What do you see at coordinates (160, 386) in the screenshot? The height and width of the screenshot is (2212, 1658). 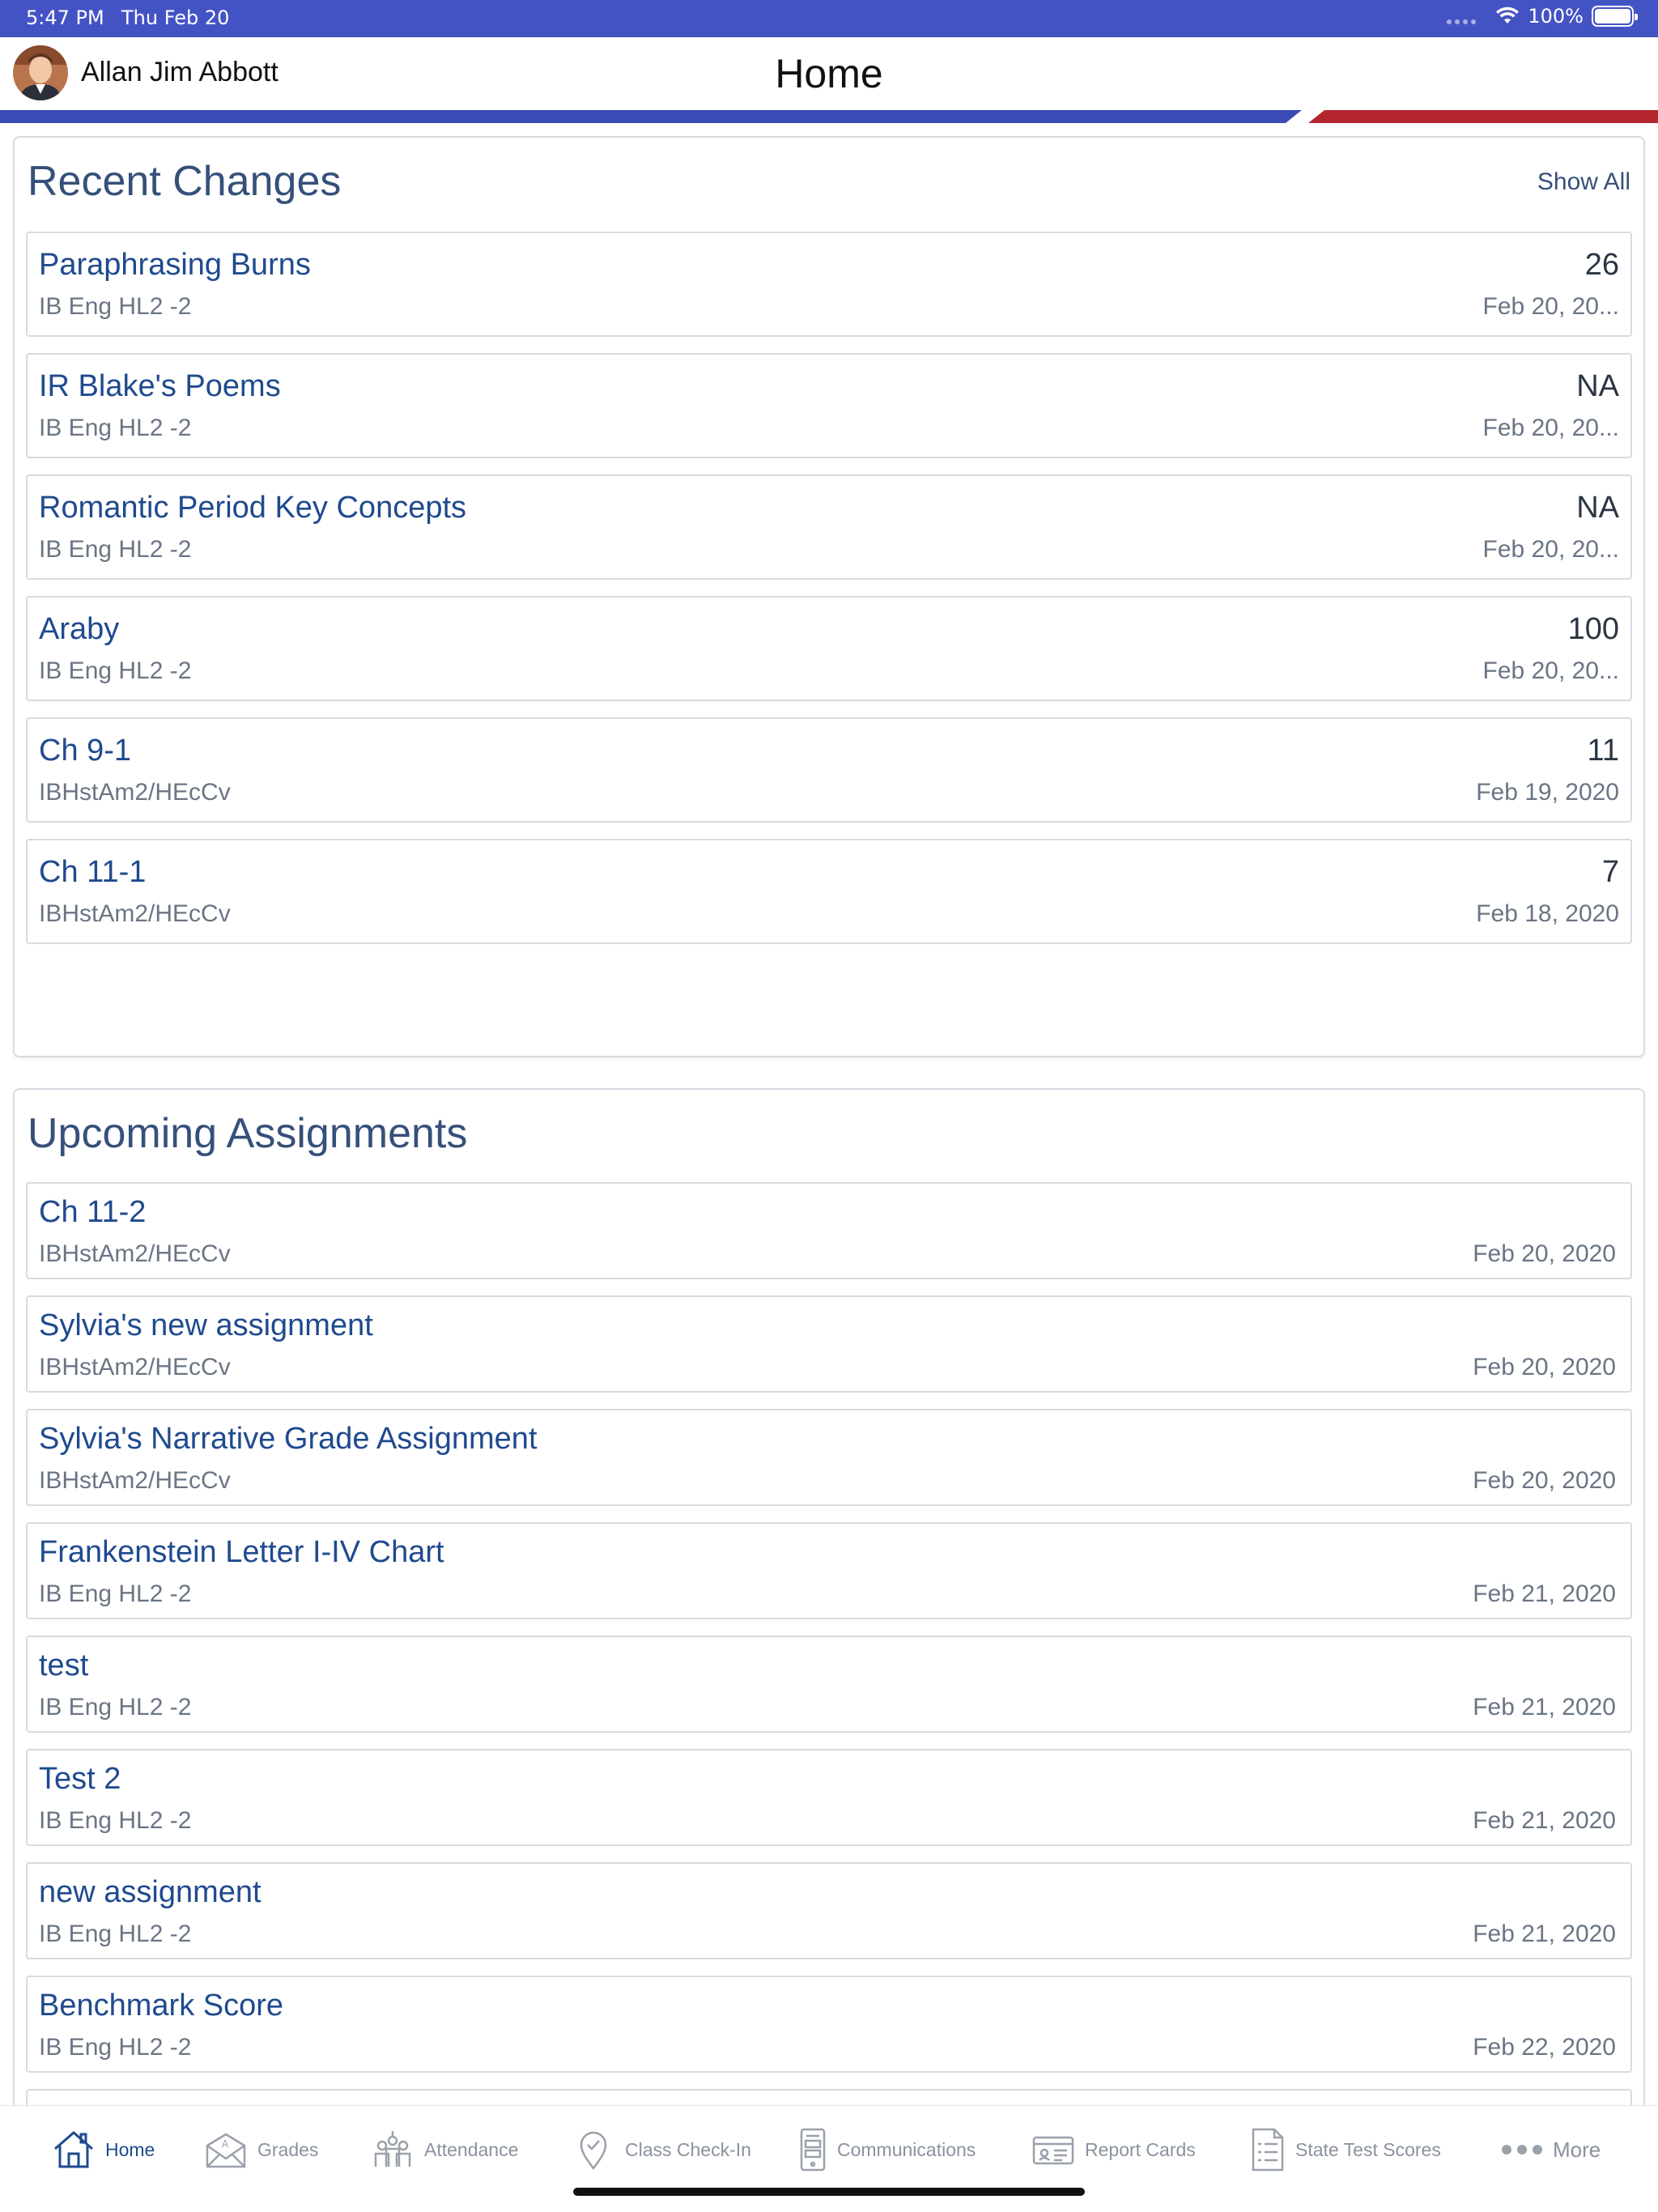 I see `assignment-title: IR Blake's Poems` at bounding box center [160, 386].